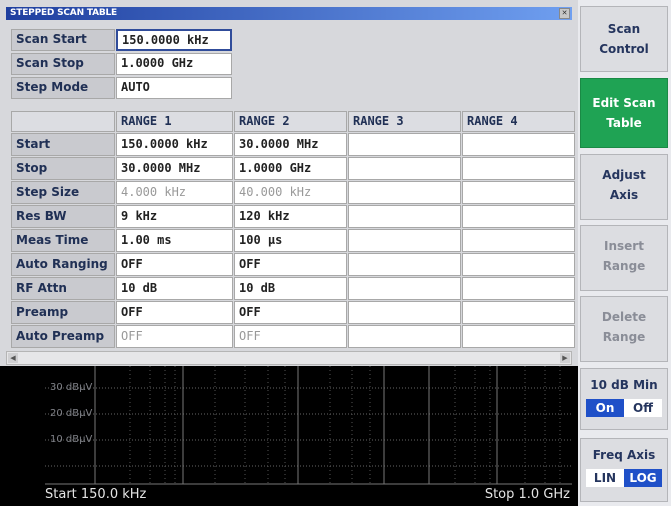 This screenshot has width=671, height=506. I want to click on delete-range-softkey: Delete Range, so click(624, 329).